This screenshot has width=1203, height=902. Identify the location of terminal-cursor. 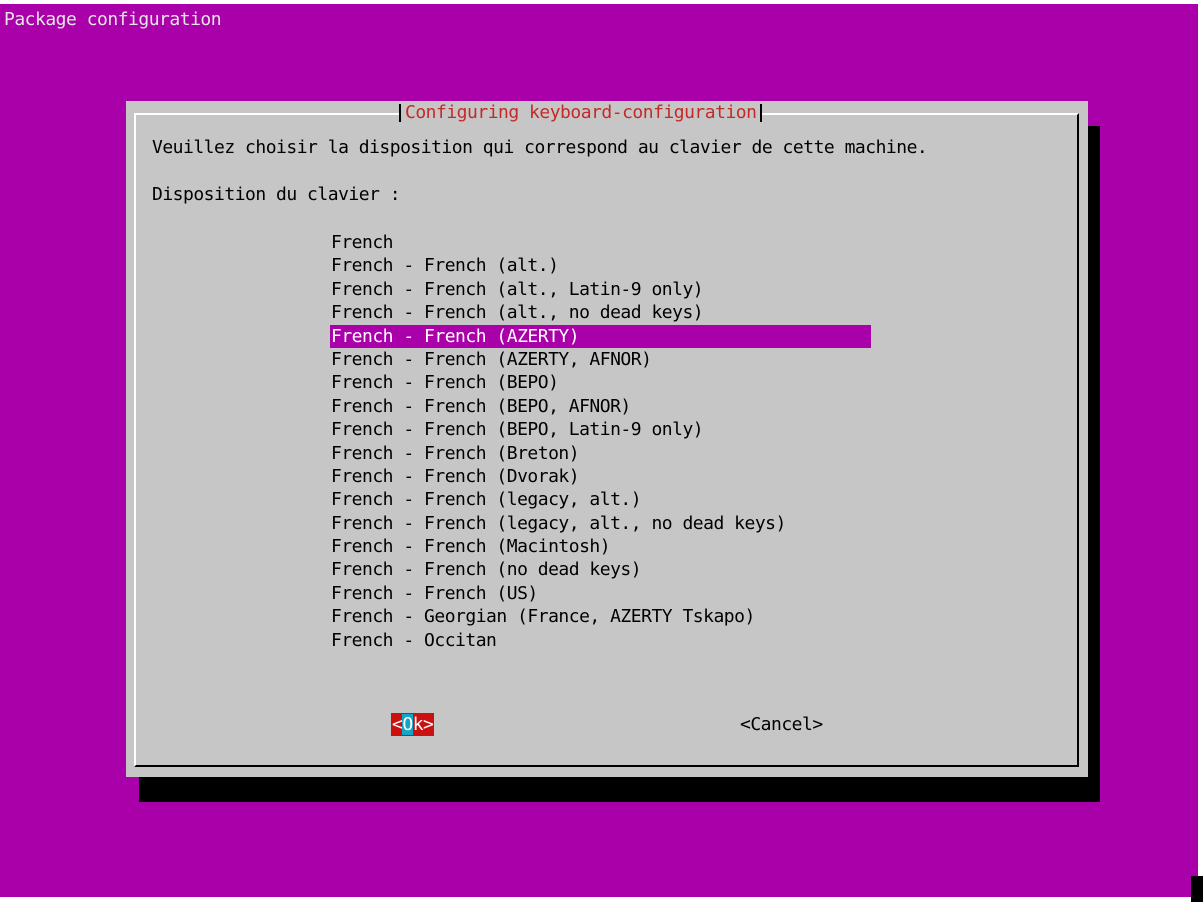
(1197, 889).